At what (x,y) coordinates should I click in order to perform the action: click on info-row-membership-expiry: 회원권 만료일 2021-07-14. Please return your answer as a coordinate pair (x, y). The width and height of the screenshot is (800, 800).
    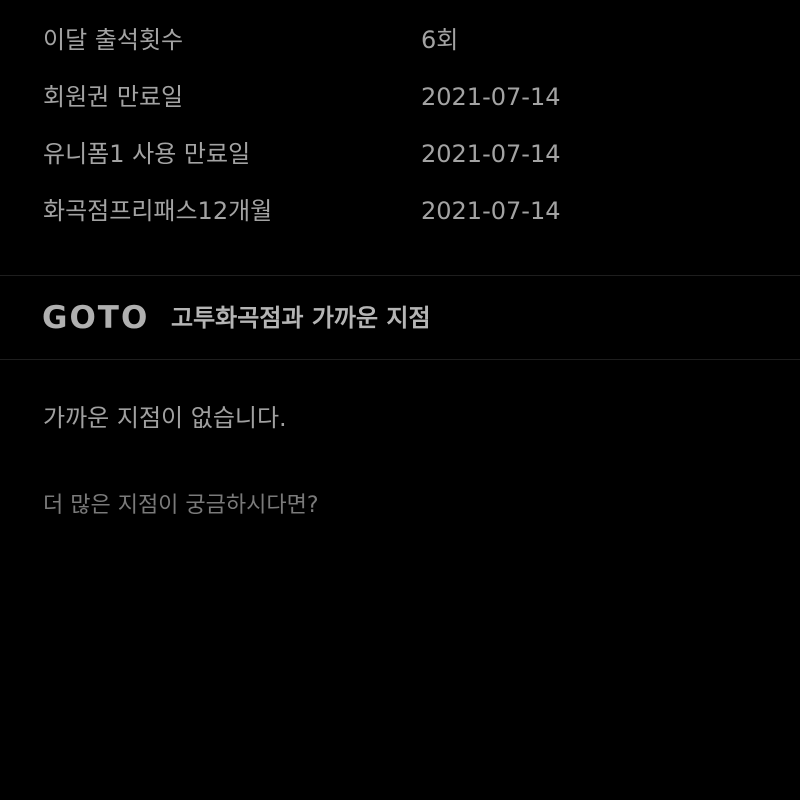
    Looking at the image, I should click on (400, 97).